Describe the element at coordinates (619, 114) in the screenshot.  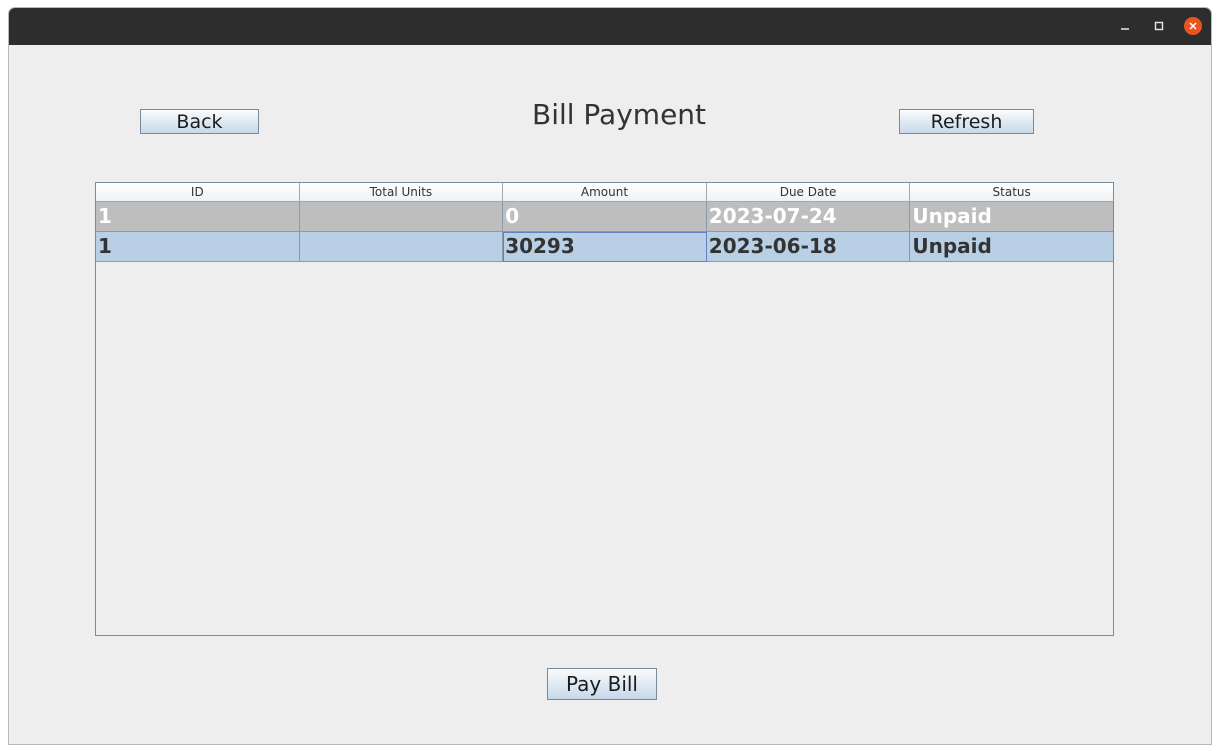
I see `page-title: Bill Payment` at that location.